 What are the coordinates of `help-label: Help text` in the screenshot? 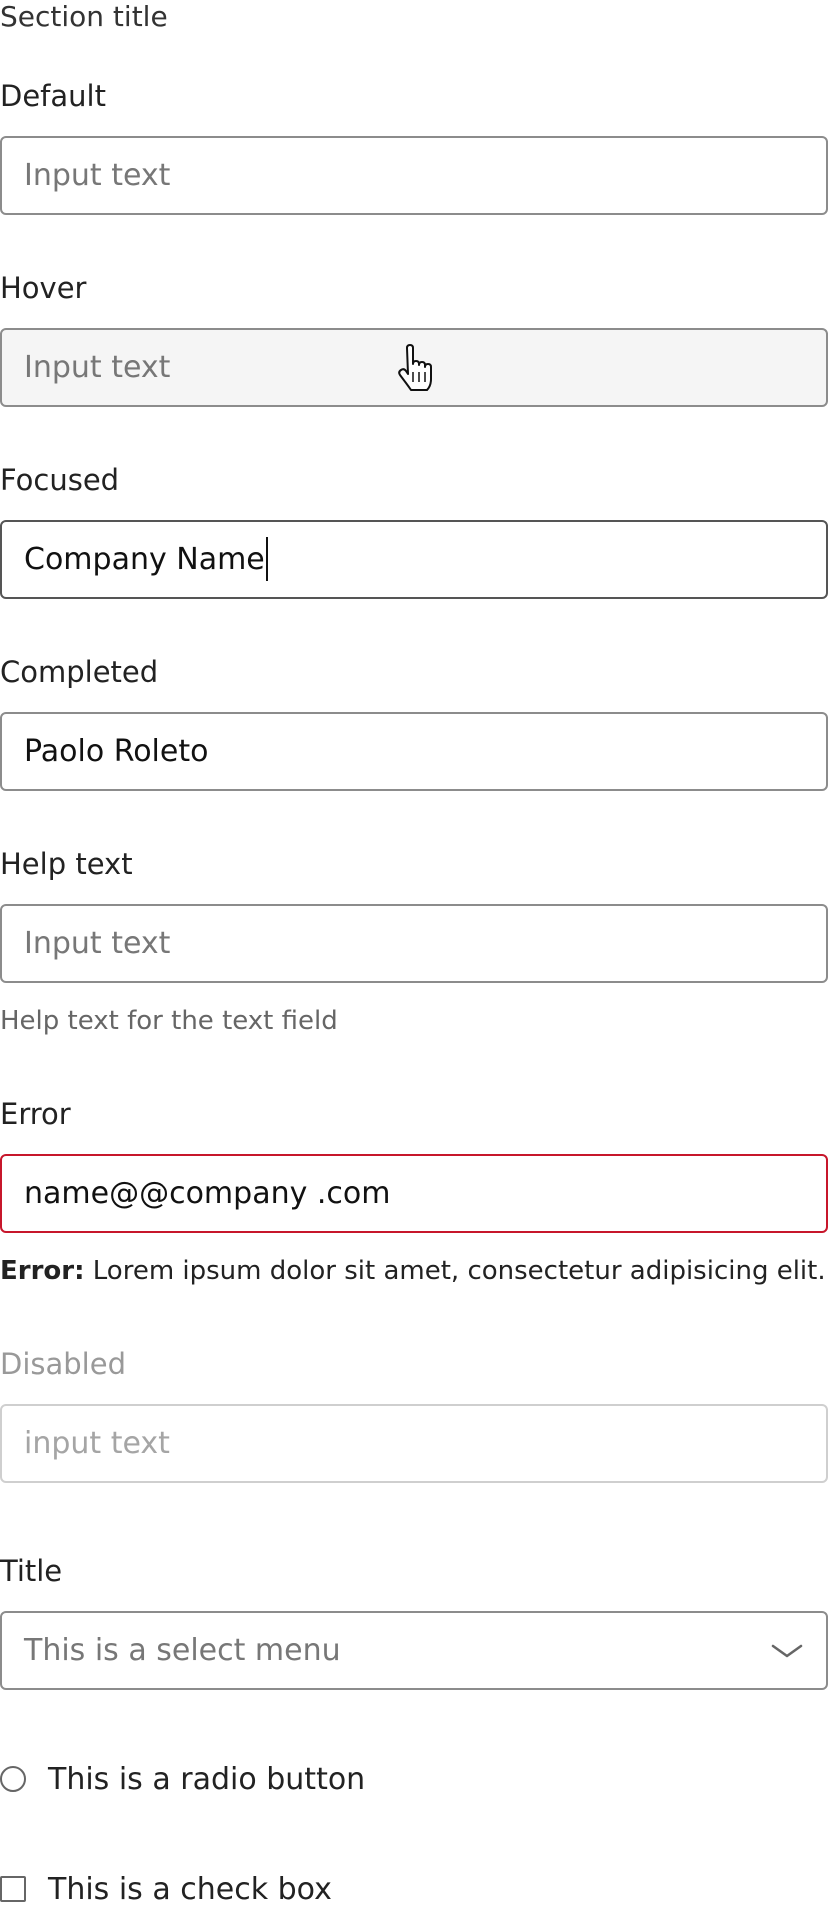 It's located at (66, 864).